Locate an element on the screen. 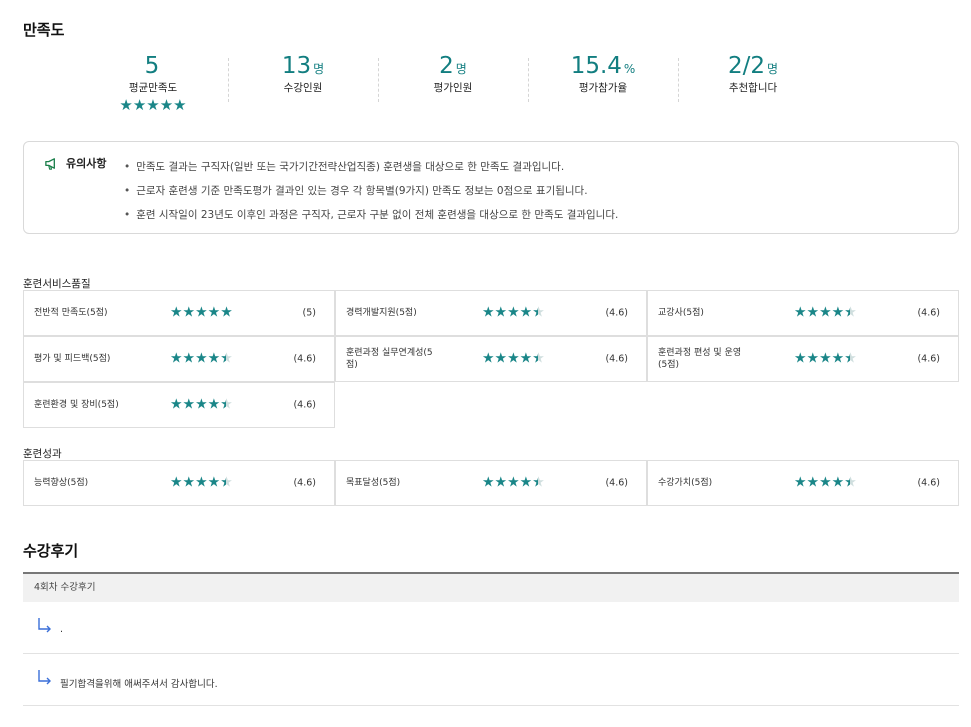 The height and width of the screenshot is (727, 971). rating-cell: 평가 및 피드백(5점) ★★★★★ (4.6) is located at coordinates (179, 359).